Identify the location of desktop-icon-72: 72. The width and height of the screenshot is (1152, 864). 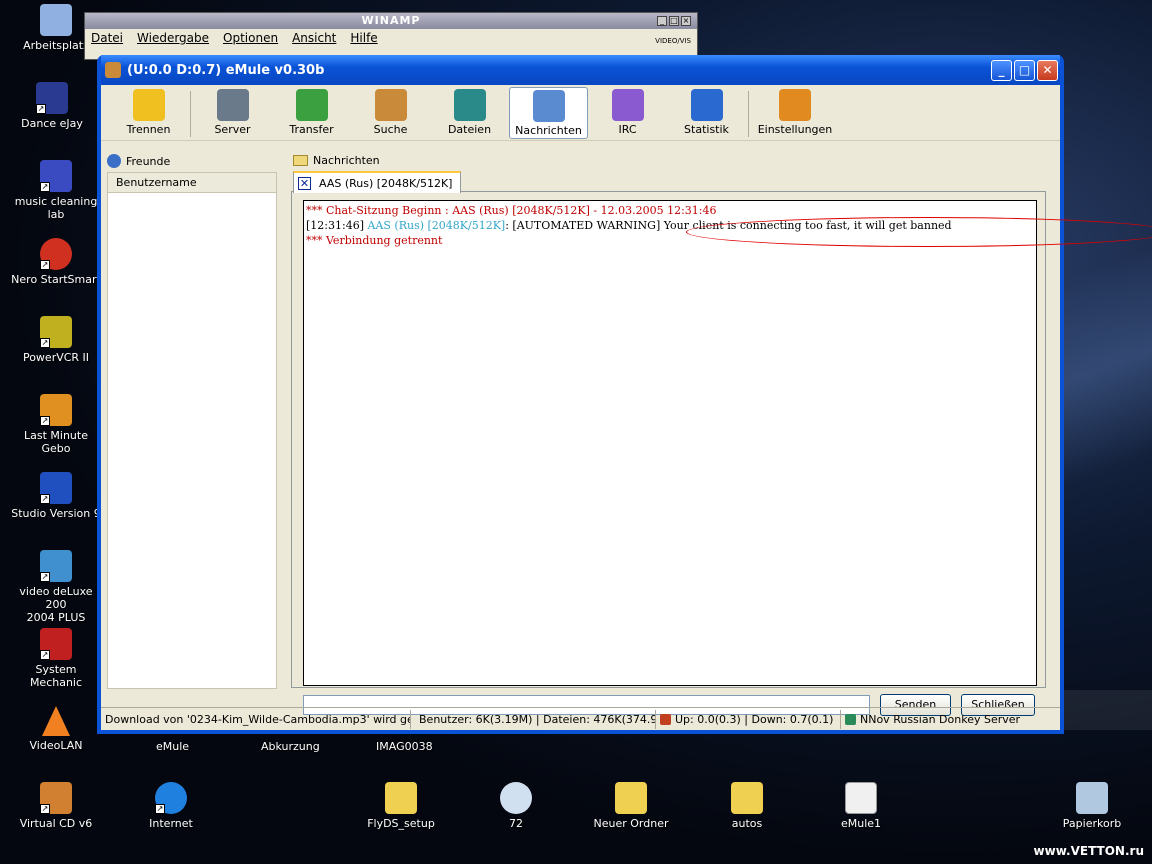
(516, 806).